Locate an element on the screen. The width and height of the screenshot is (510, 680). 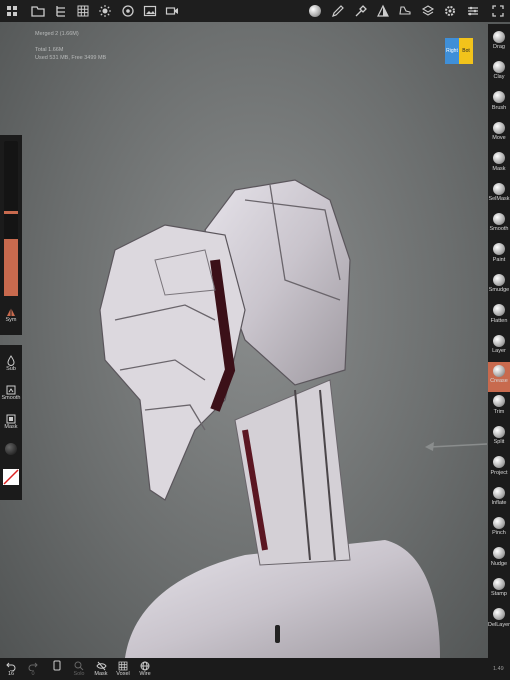
gear-icon is located at coordinates (450, 11).